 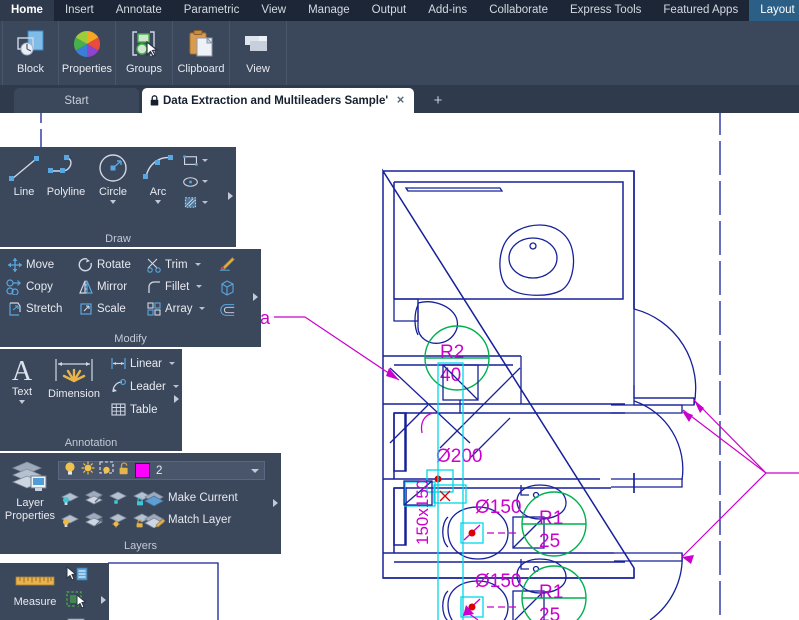 I want to click on ribbon-button-groups: Groups, so click(x=144, y=53).